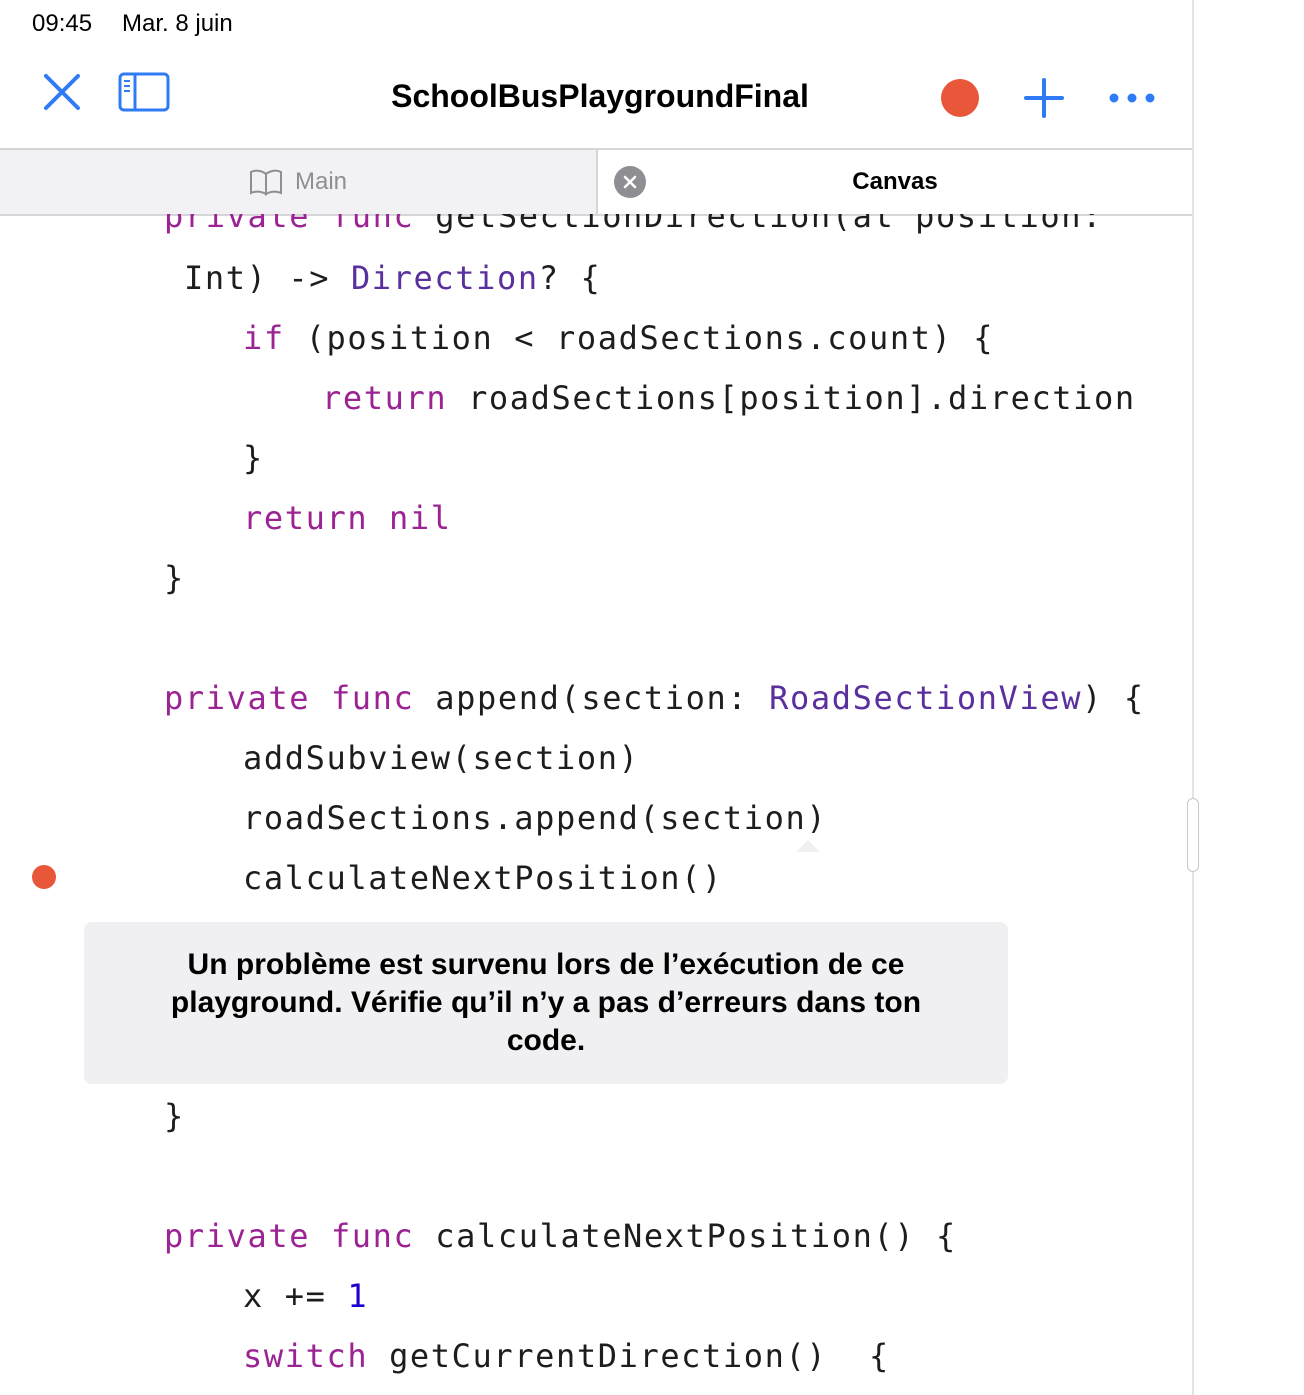 Image resolution: width=1304 pixels, height=1395 pixels. I want to click on code-line: if (position < roadSections.count) {, so click(618, 338).